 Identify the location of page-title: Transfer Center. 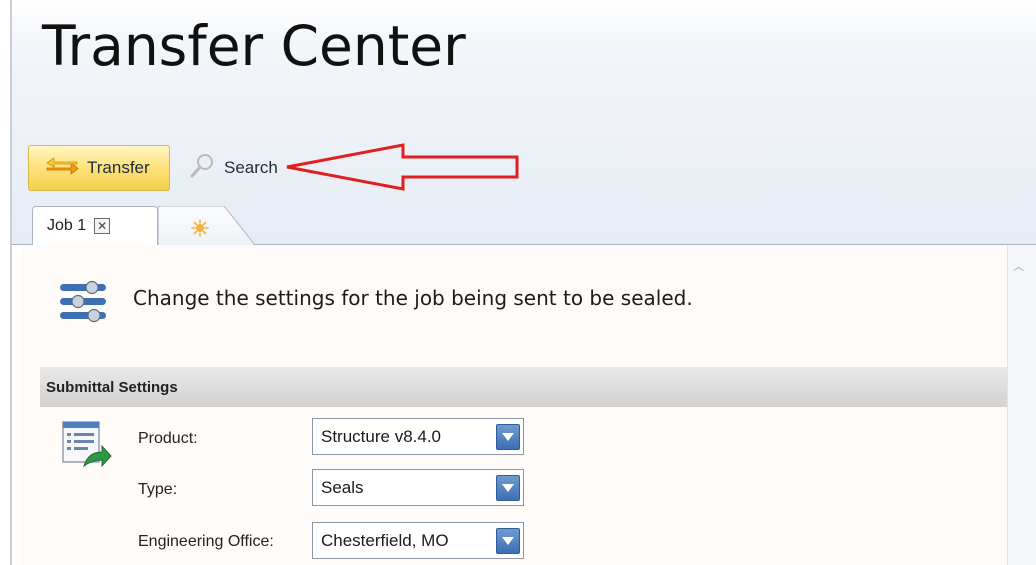
(254, 46).